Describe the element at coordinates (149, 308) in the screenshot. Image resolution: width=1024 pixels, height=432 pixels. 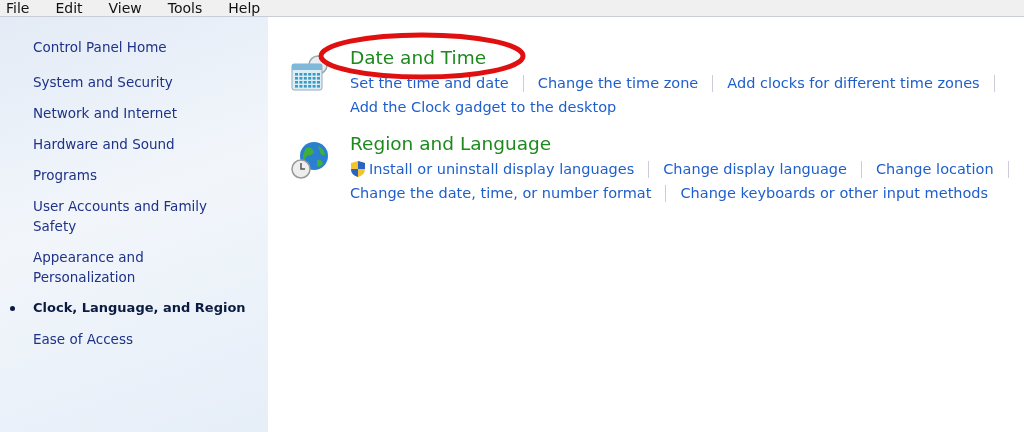
I see `sidebar-item: Clock, Language, and Region` at that location.